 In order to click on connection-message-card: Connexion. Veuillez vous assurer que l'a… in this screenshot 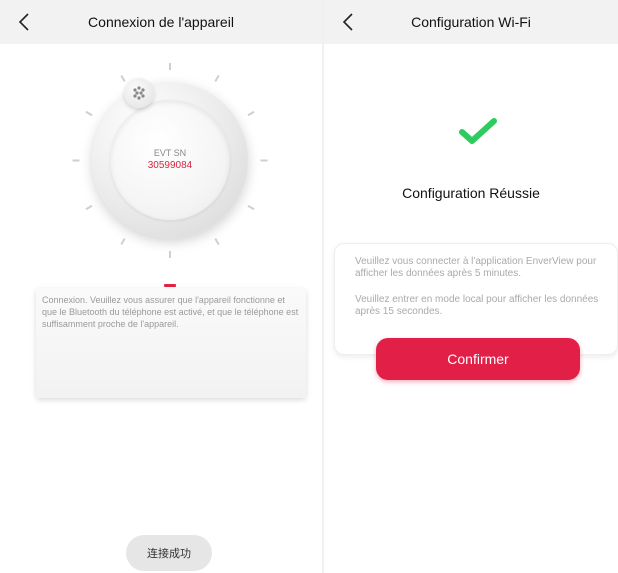, I will do `click(171, 343)`.